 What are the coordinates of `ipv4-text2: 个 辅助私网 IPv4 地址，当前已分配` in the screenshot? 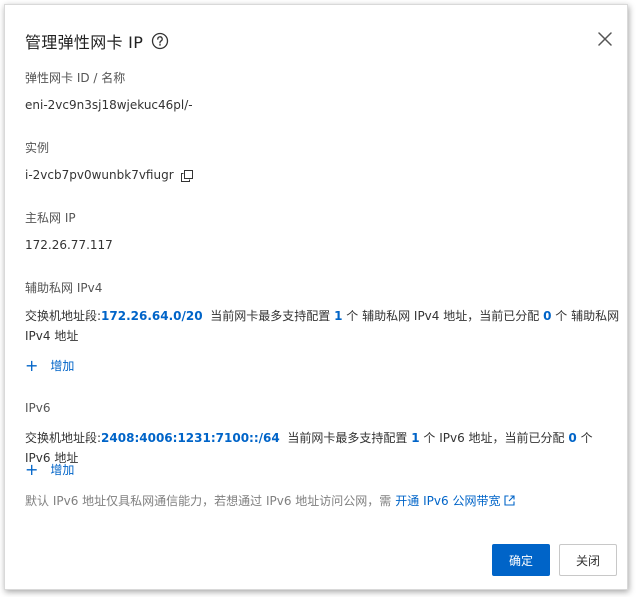 It's located at (443, 316).